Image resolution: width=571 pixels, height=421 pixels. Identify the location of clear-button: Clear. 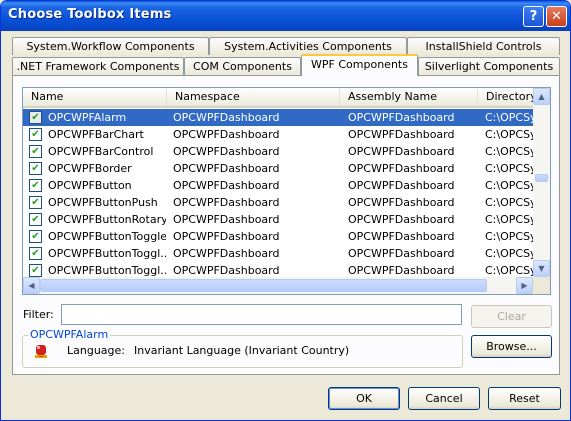
(511, 316).